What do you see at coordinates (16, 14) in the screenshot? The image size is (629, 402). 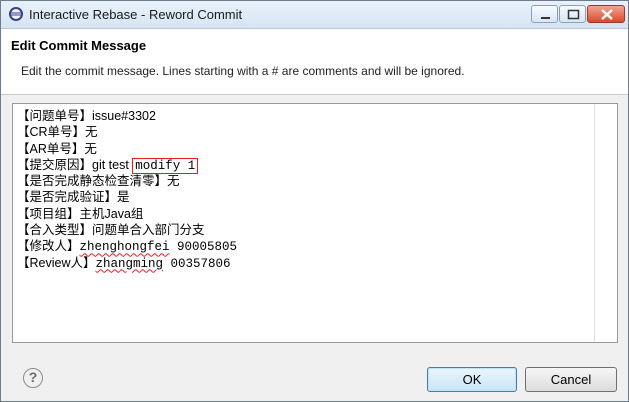 I see `eclipse-app-icon` at bounding box center [16, 14].